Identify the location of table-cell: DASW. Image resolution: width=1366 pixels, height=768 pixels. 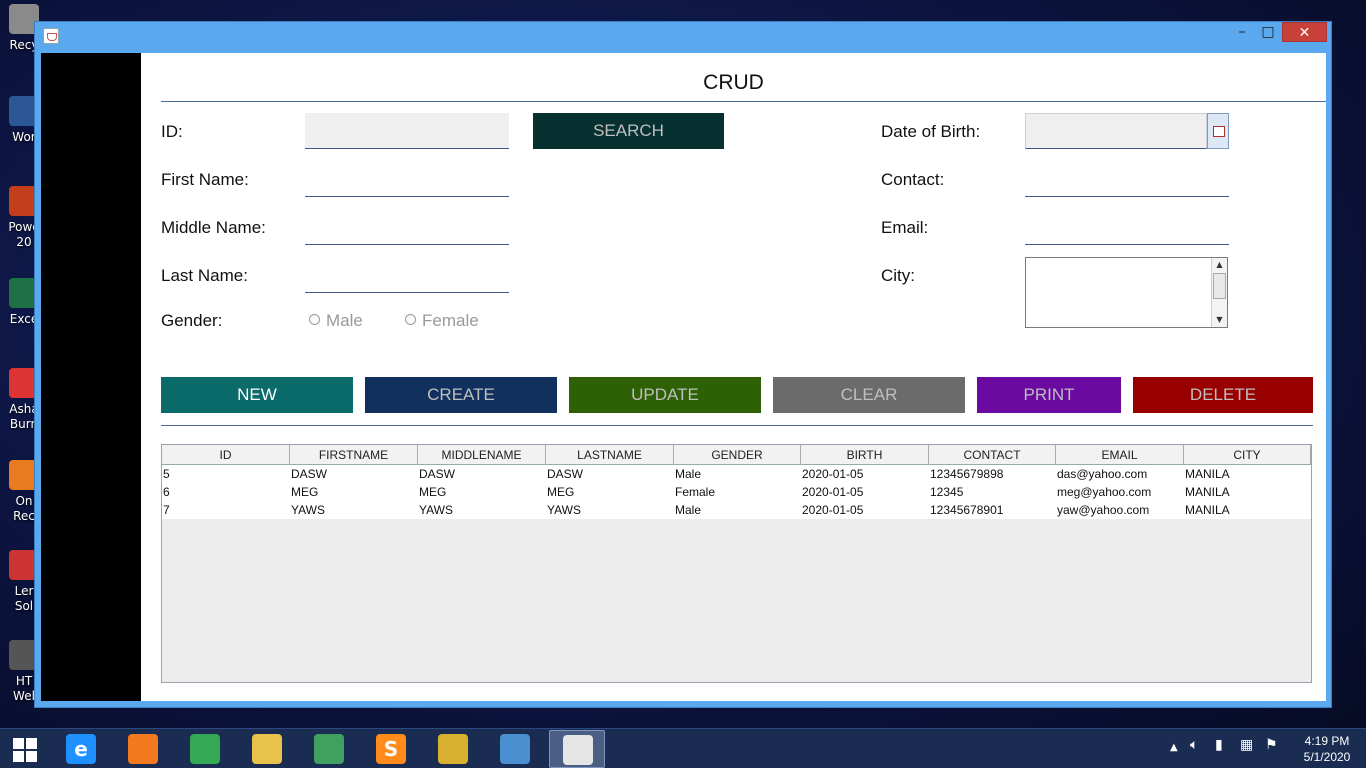
(309, 474).